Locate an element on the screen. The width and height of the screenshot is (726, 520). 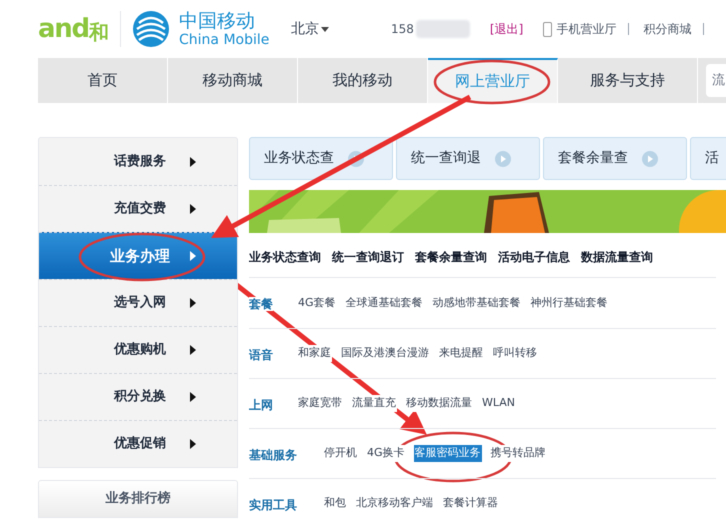
service-link: 客服密码业务 is located at coordinates (448, 453).